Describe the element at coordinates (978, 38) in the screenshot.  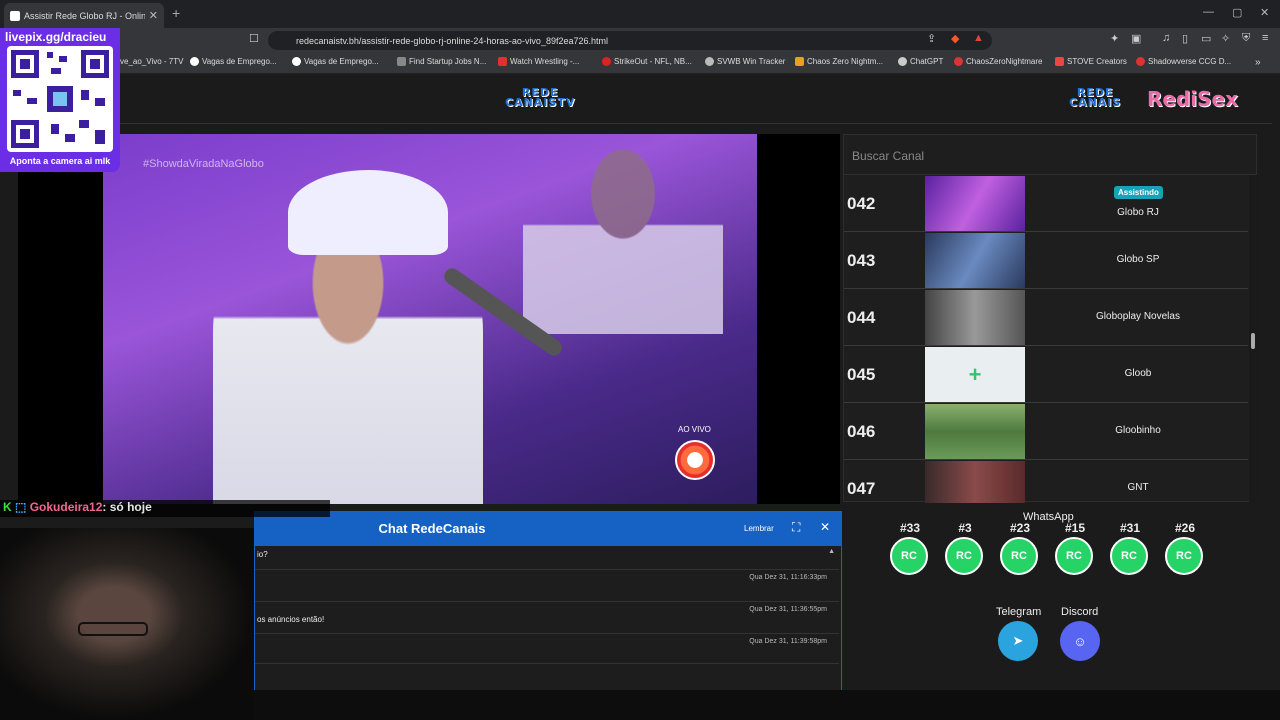
I see `brave-rewards-icon: ▲` at that location.